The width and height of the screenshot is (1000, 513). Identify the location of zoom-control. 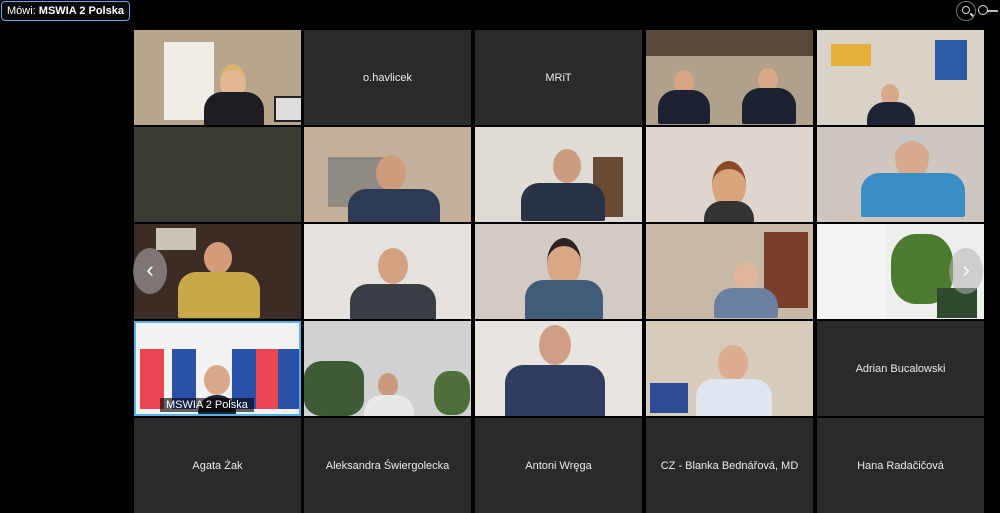
(977, 11).